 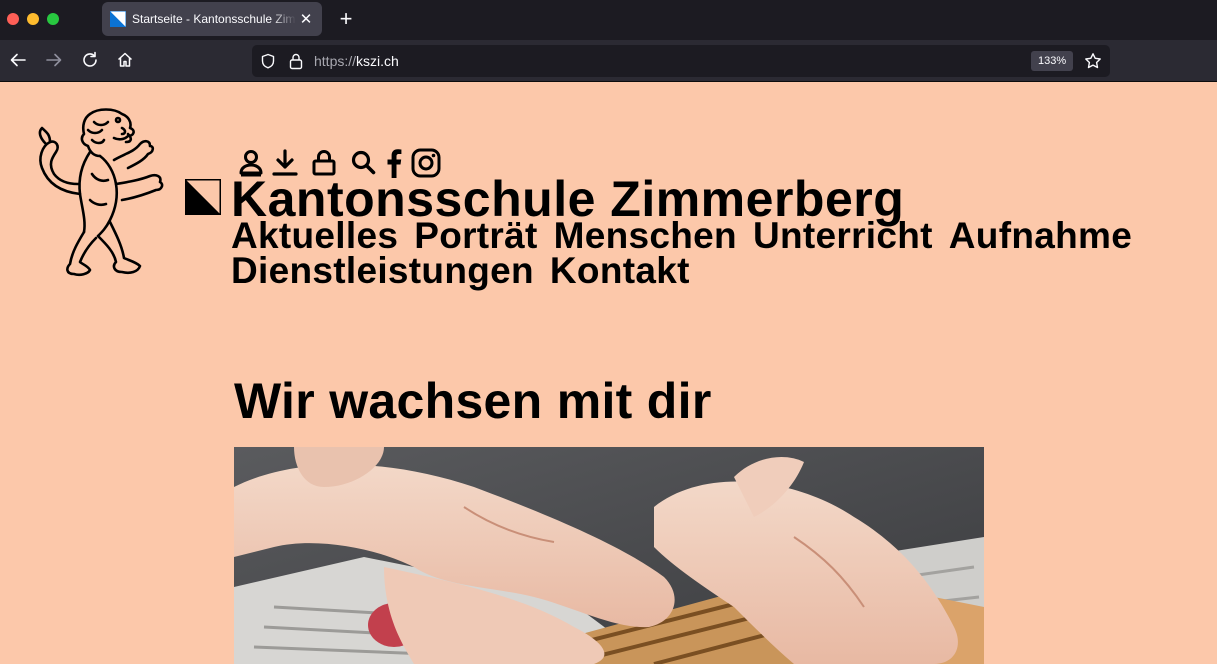 I want to click on zurich-favicon-icon, so click(x=118, y=19).